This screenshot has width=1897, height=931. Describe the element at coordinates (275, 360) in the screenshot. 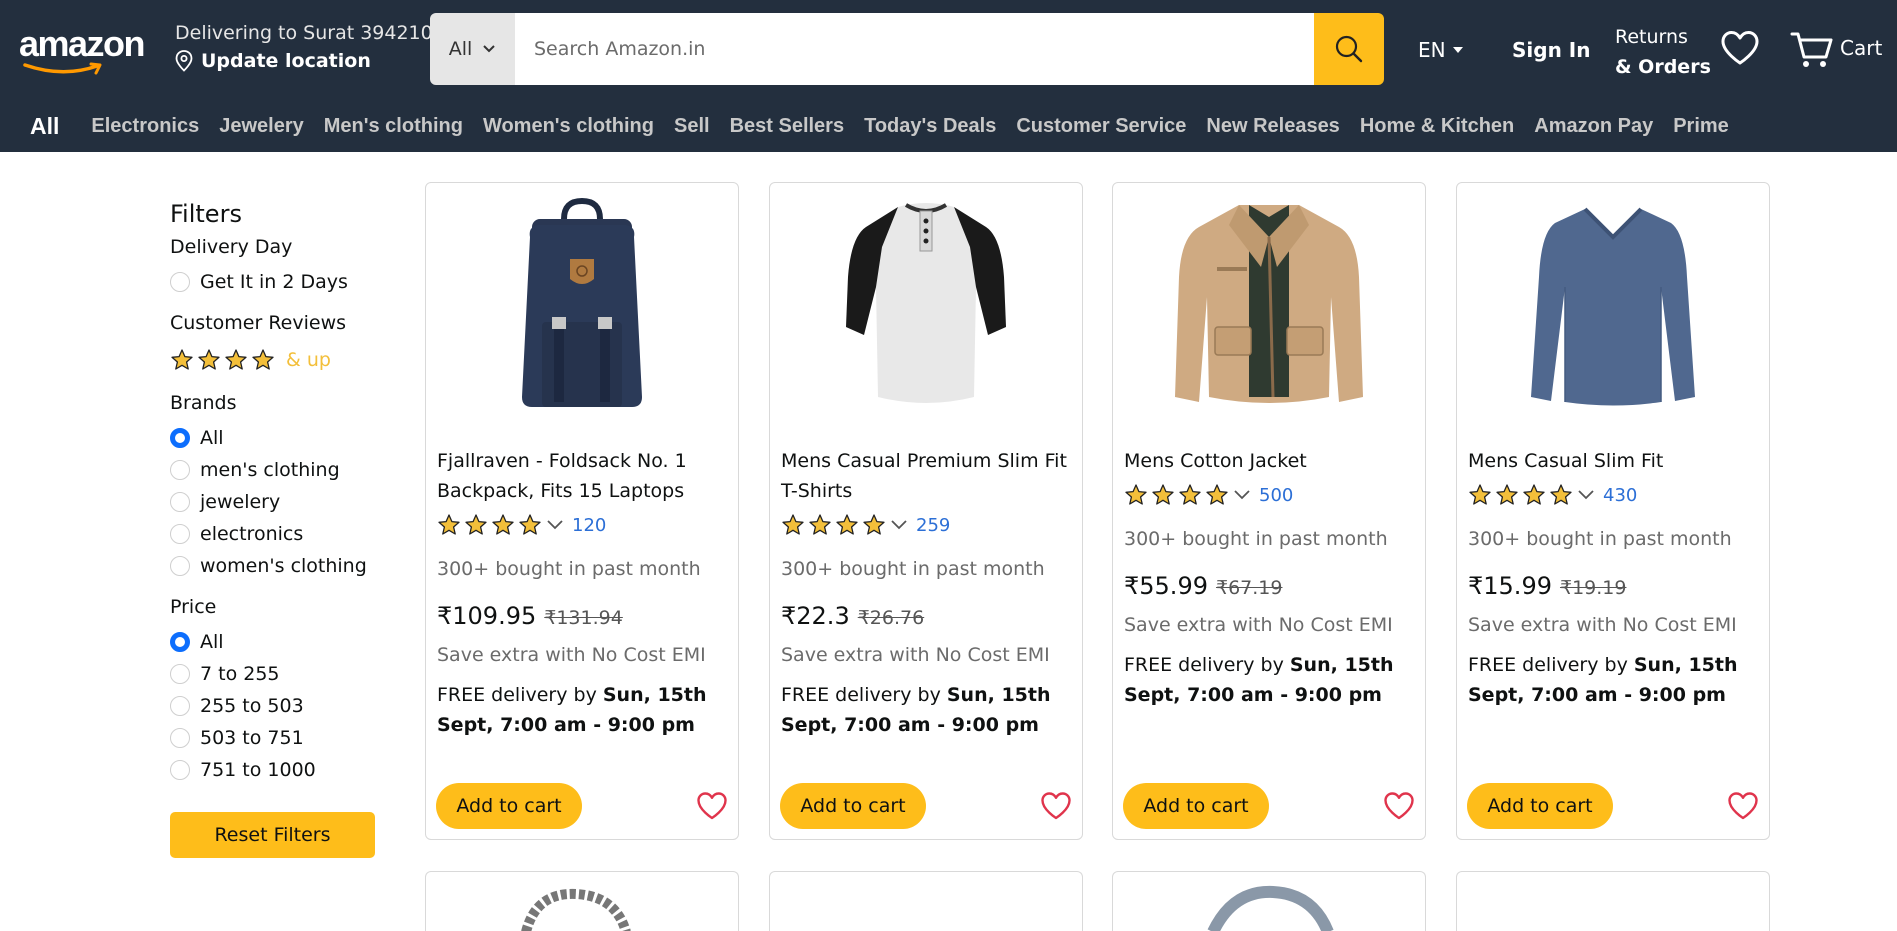

I see `reviews-4-stars-up-filter: & up` at that location.